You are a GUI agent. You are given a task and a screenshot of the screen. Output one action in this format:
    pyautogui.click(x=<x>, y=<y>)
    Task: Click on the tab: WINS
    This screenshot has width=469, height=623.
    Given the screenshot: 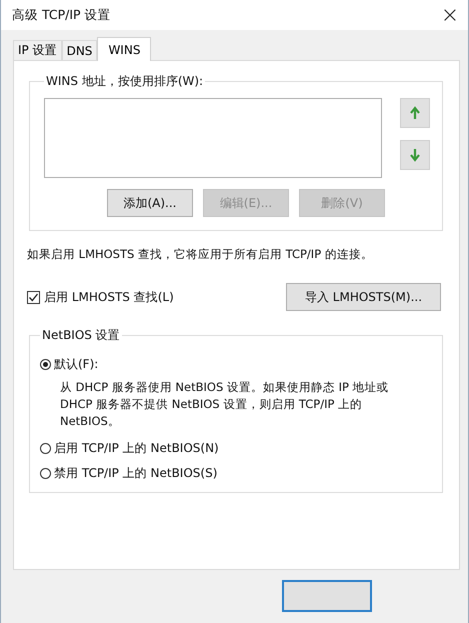 What is the action you would take?
    pyautogui.click(x=124, y=49)
    